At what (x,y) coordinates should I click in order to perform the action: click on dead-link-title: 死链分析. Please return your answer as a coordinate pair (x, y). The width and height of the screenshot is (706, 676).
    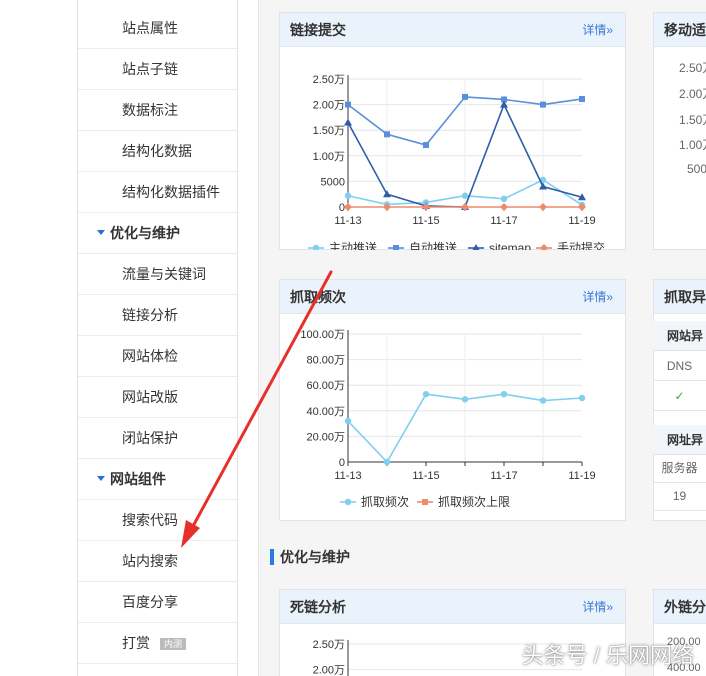
    Looking at the image, I should click on (318, 607).